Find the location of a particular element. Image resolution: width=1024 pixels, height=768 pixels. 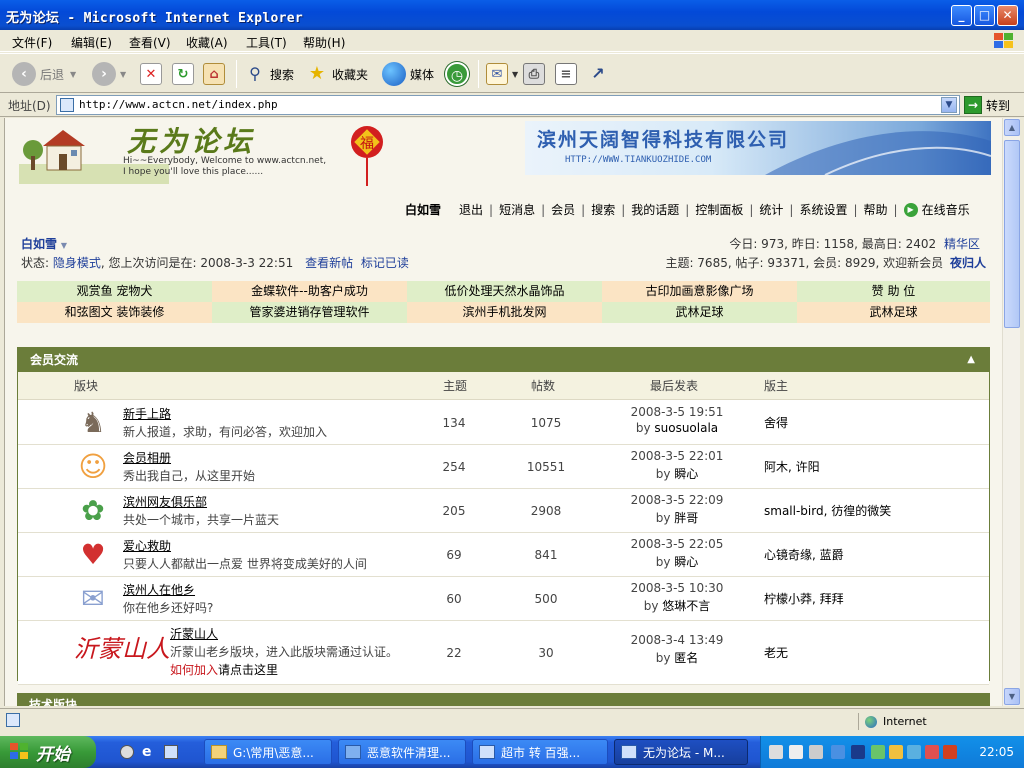

quicklaunch-ie-icon: e is located at coordinates (147, 752).